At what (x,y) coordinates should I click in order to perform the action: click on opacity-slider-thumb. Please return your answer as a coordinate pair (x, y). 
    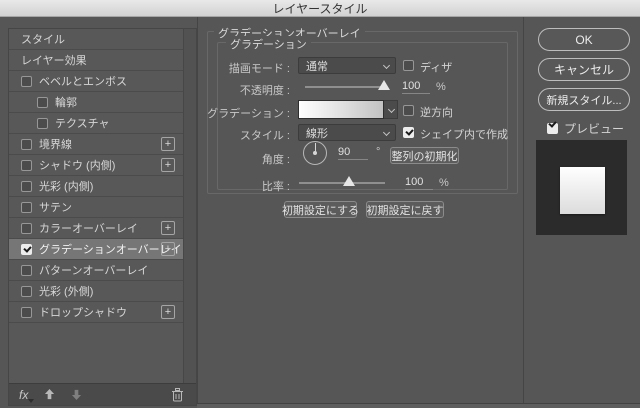
    Looking at the image, I should click on (384, 85).